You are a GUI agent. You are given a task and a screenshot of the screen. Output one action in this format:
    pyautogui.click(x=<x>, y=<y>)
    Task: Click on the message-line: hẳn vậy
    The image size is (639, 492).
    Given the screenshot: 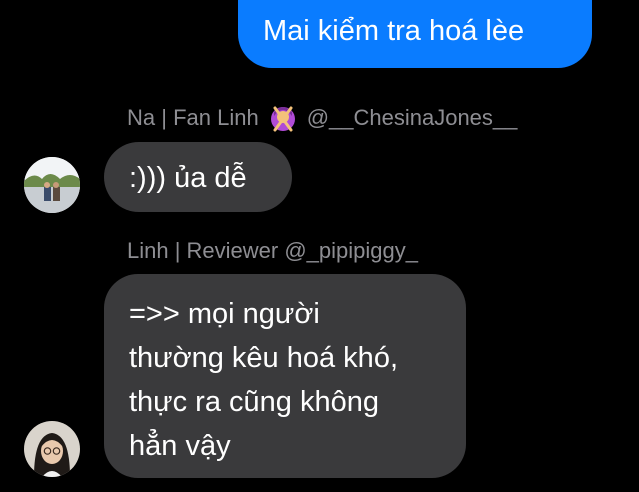 What is the action you would take?
    pyautogui.click(x=180, y=446)
    